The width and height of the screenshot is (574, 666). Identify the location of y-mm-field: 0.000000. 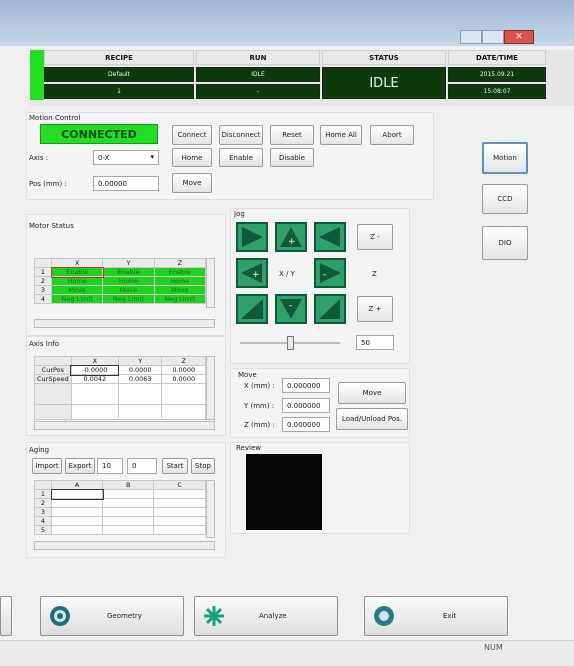
(306, 405).